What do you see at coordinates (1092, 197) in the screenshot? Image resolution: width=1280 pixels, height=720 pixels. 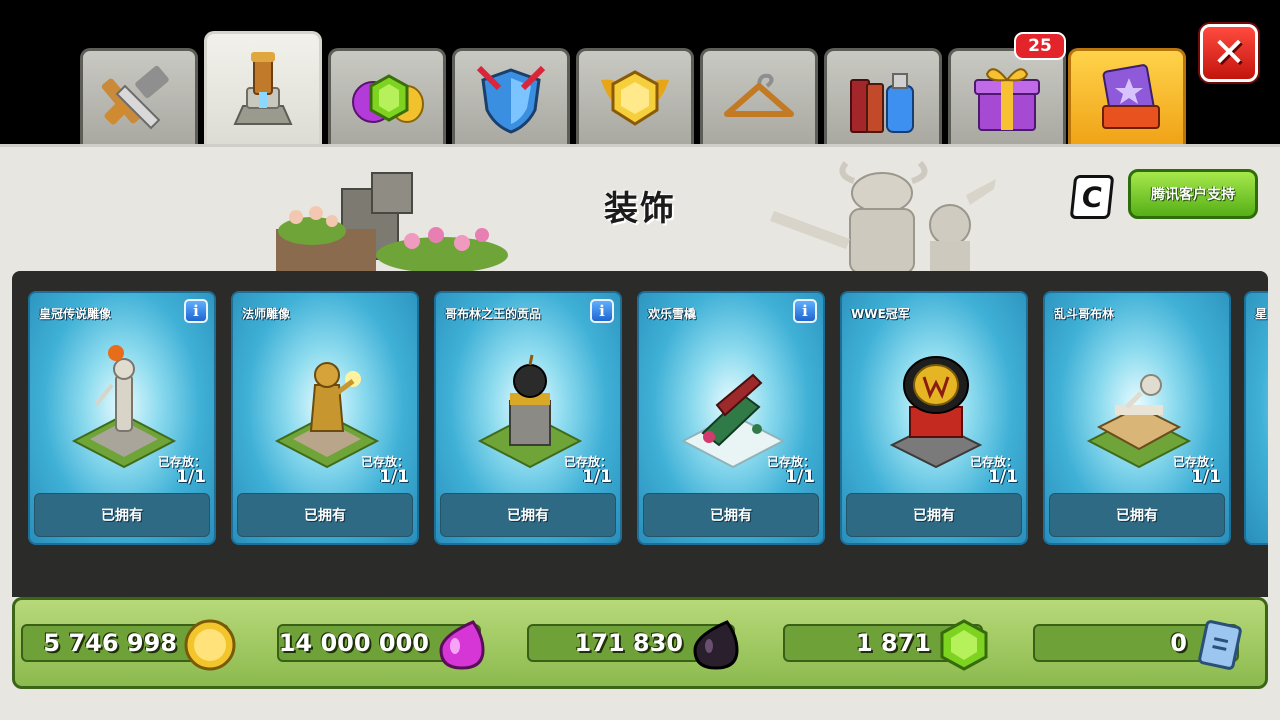 I see `c-logo-button: C` at bounding box center [1092, 197].